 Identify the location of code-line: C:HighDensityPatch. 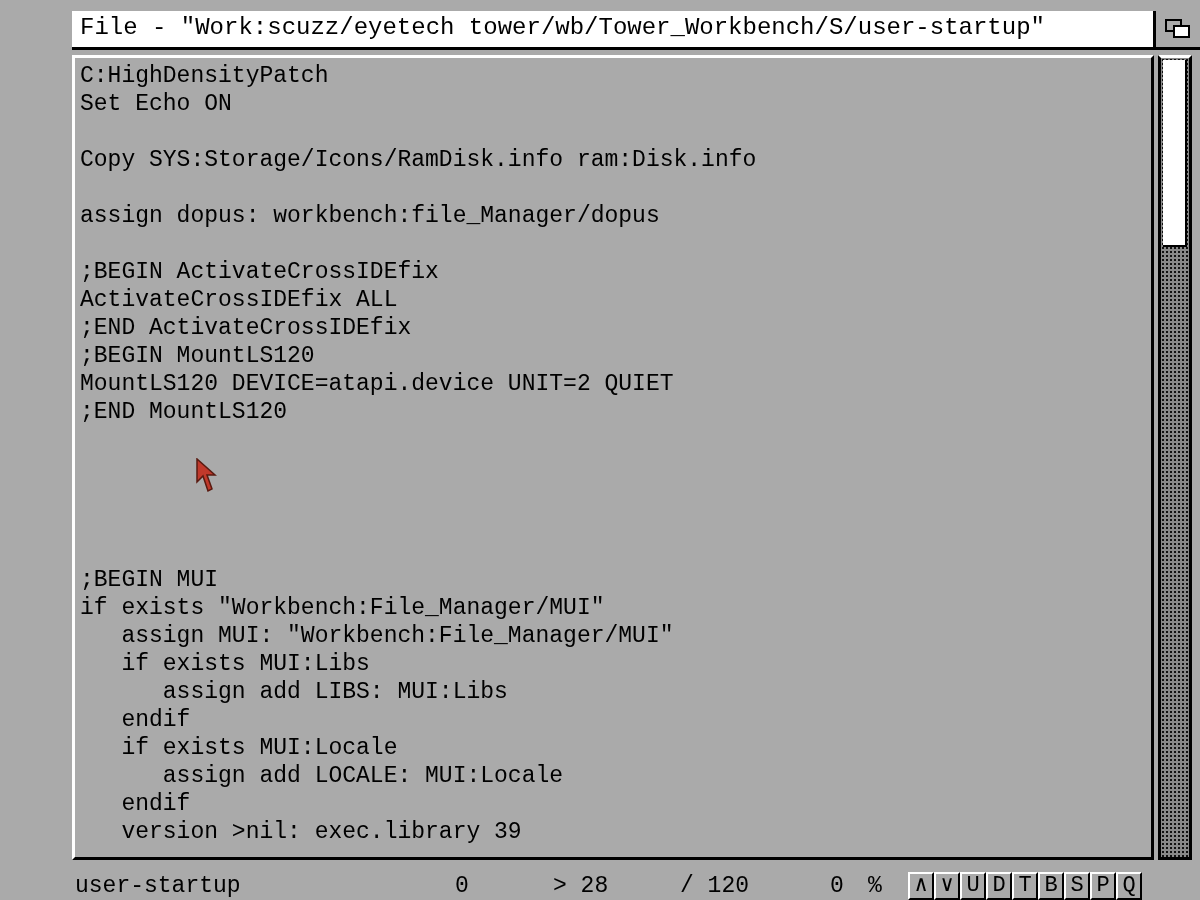
(204, 75).